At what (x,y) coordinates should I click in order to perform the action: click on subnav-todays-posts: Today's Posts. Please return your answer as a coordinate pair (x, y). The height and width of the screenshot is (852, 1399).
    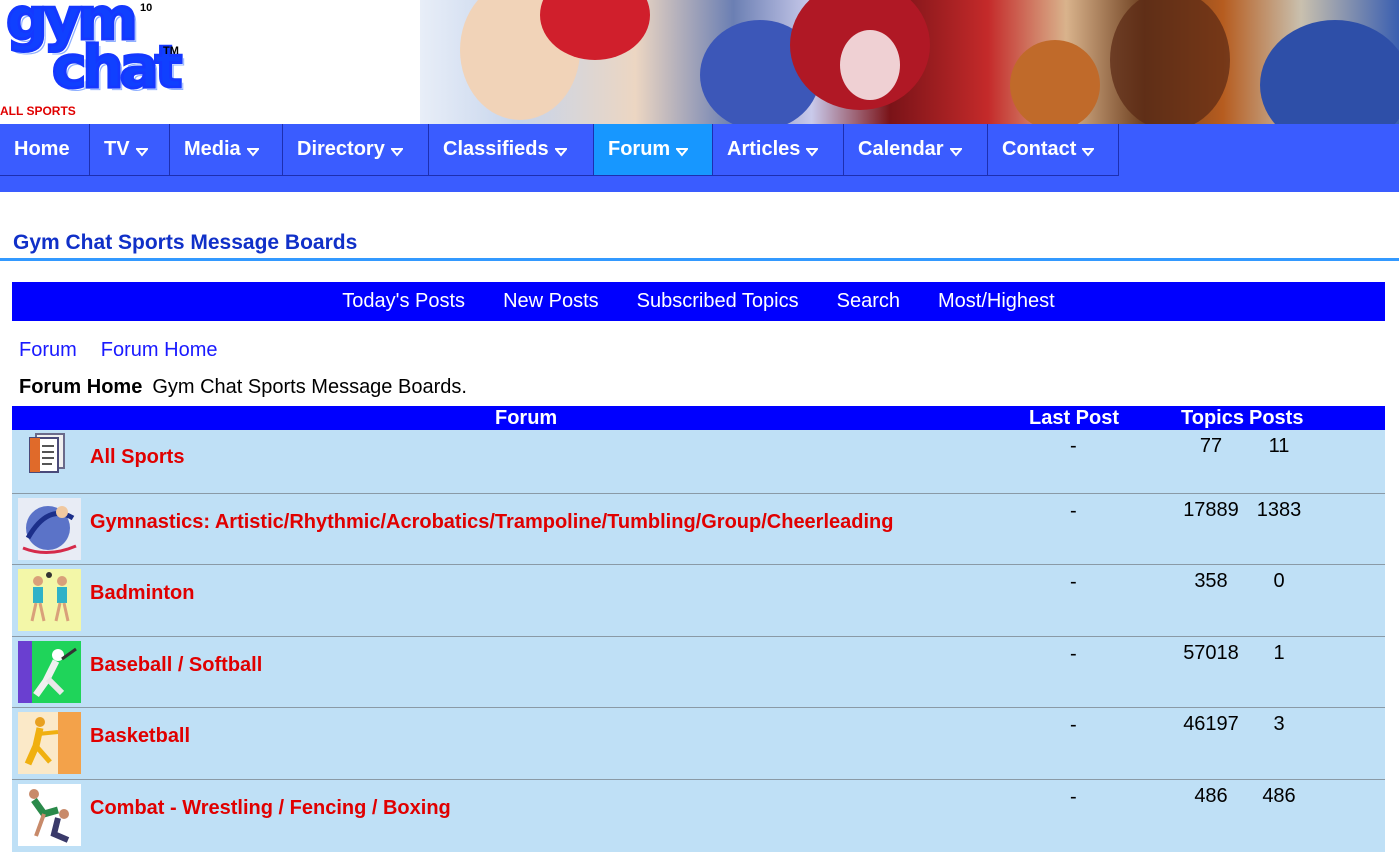
    Looking at the image, I should click on (403, 301).